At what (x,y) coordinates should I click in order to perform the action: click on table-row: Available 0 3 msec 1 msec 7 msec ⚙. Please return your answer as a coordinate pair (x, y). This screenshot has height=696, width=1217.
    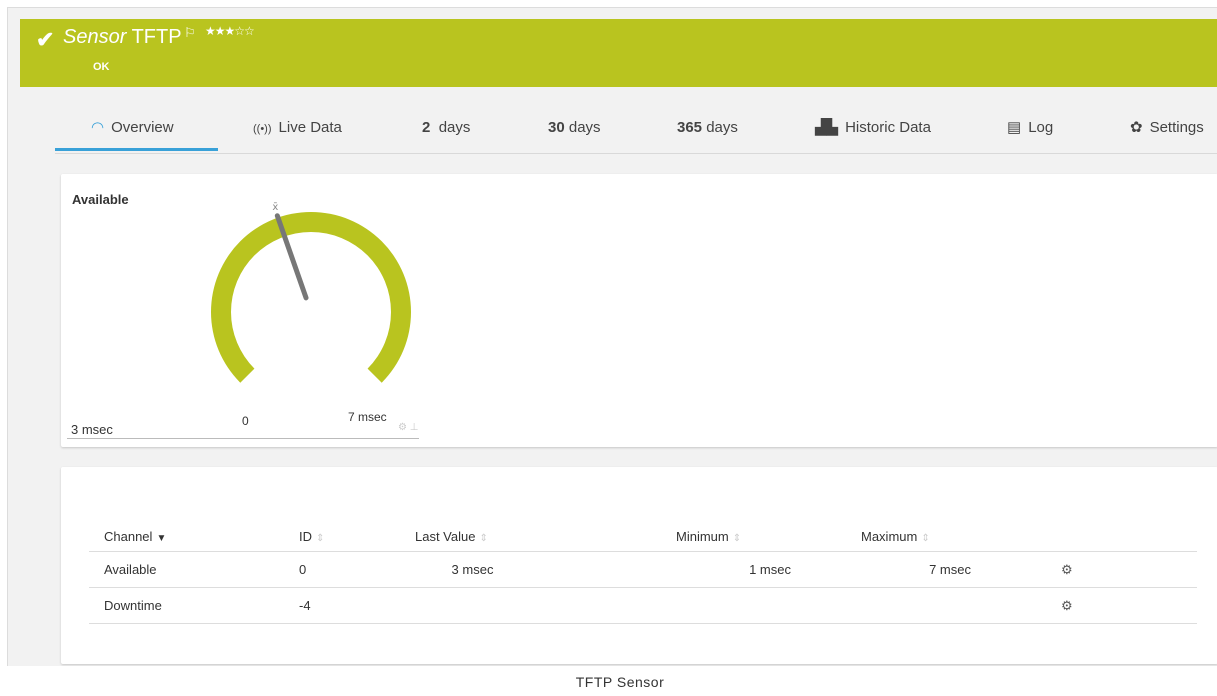
    Looking at the image, I should click on (643, 569).